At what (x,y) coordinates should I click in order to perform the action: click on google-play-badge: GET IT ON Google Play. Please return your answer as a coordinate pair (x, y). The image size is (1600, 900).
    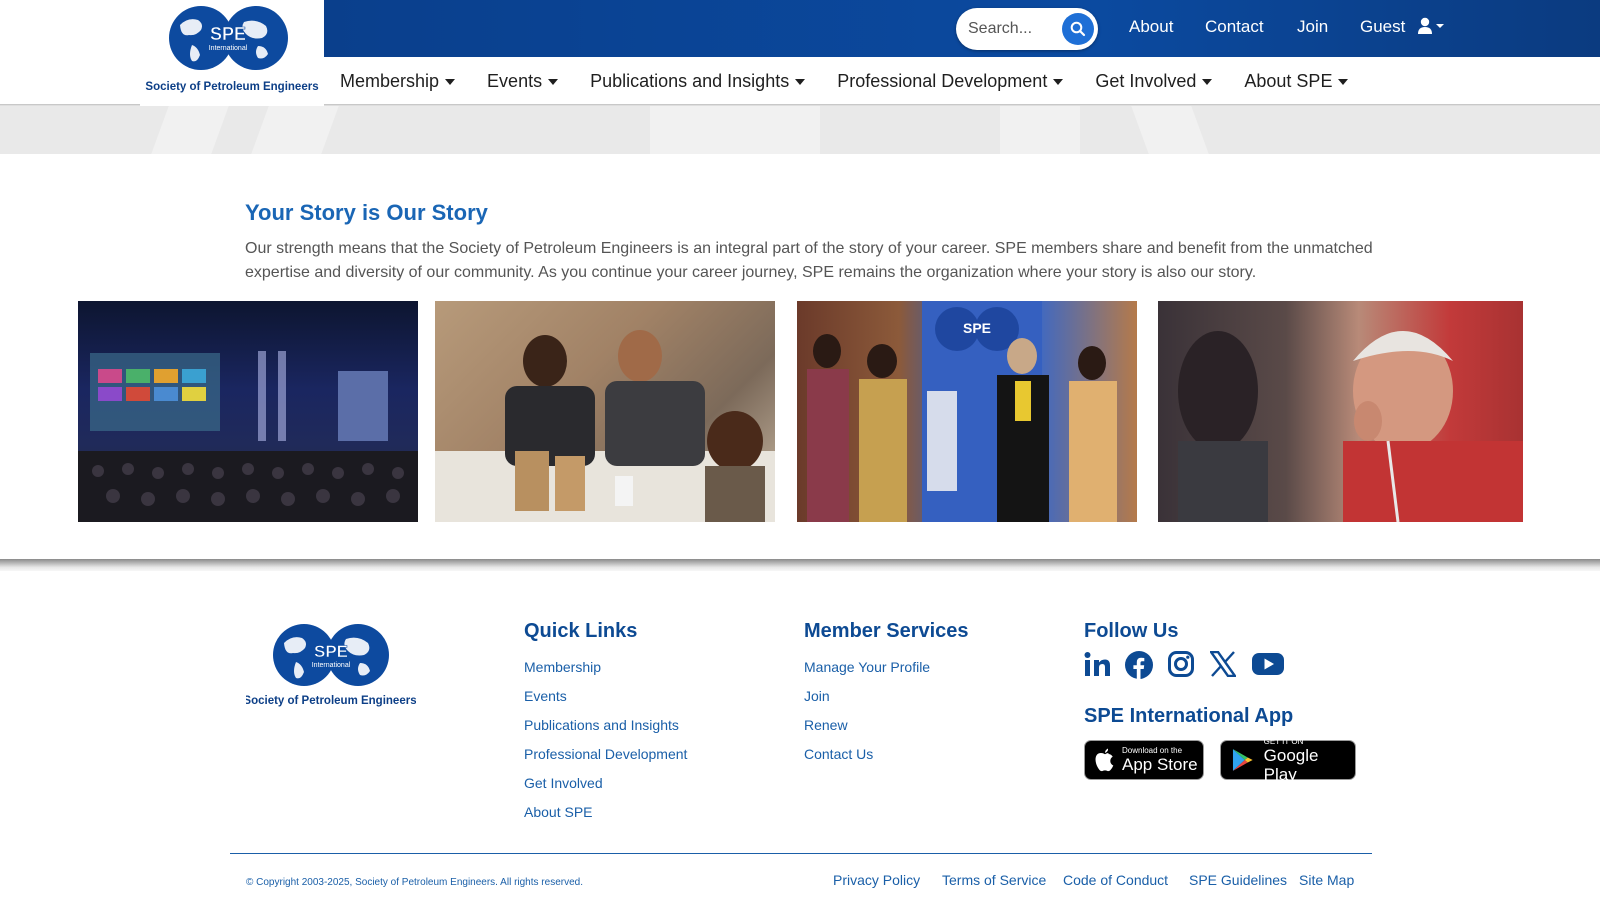
    Looking at the image, I should click on (1288, 760).